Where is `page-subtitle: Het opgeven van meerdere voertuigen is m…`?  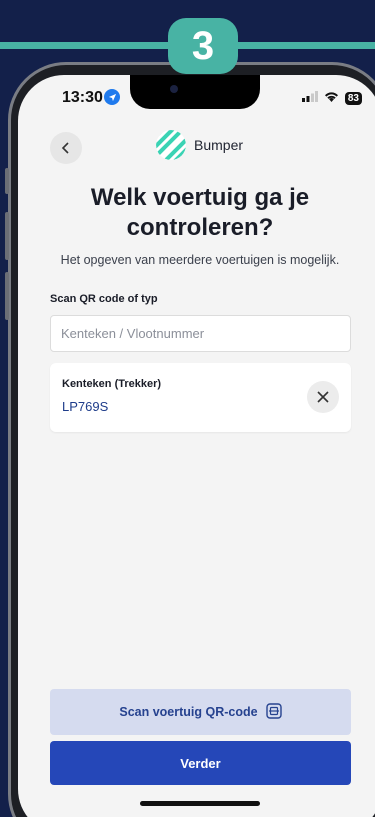
page-subtitle: Het opgeven van meerdere voertuigen is m… is located at coordinates (200, 260).